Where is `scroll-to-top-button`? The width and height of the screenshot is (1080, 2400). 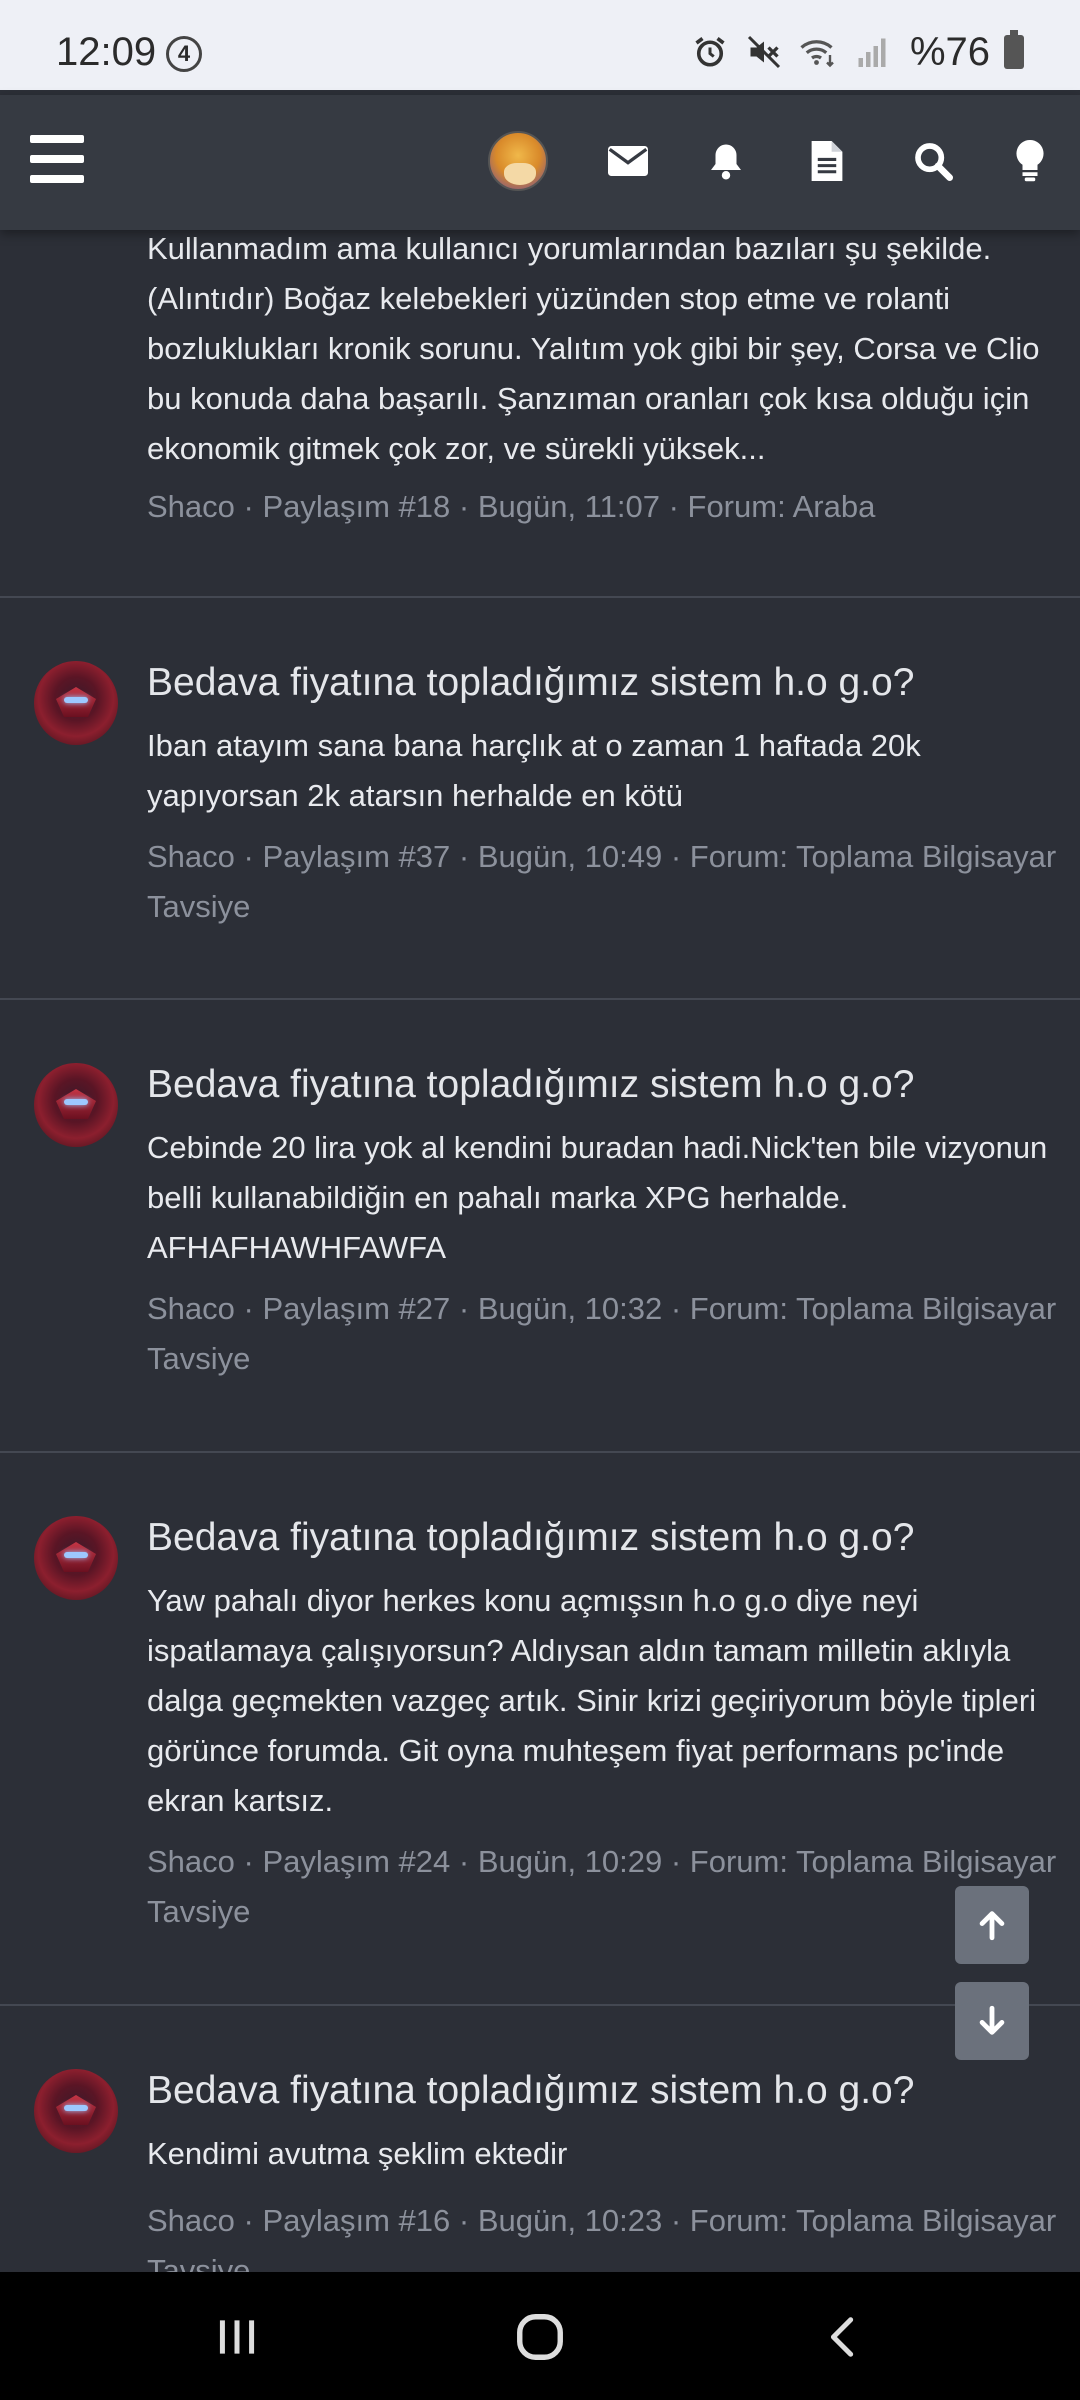
scroll-to-top-button is located at coordinates (992, 1925).